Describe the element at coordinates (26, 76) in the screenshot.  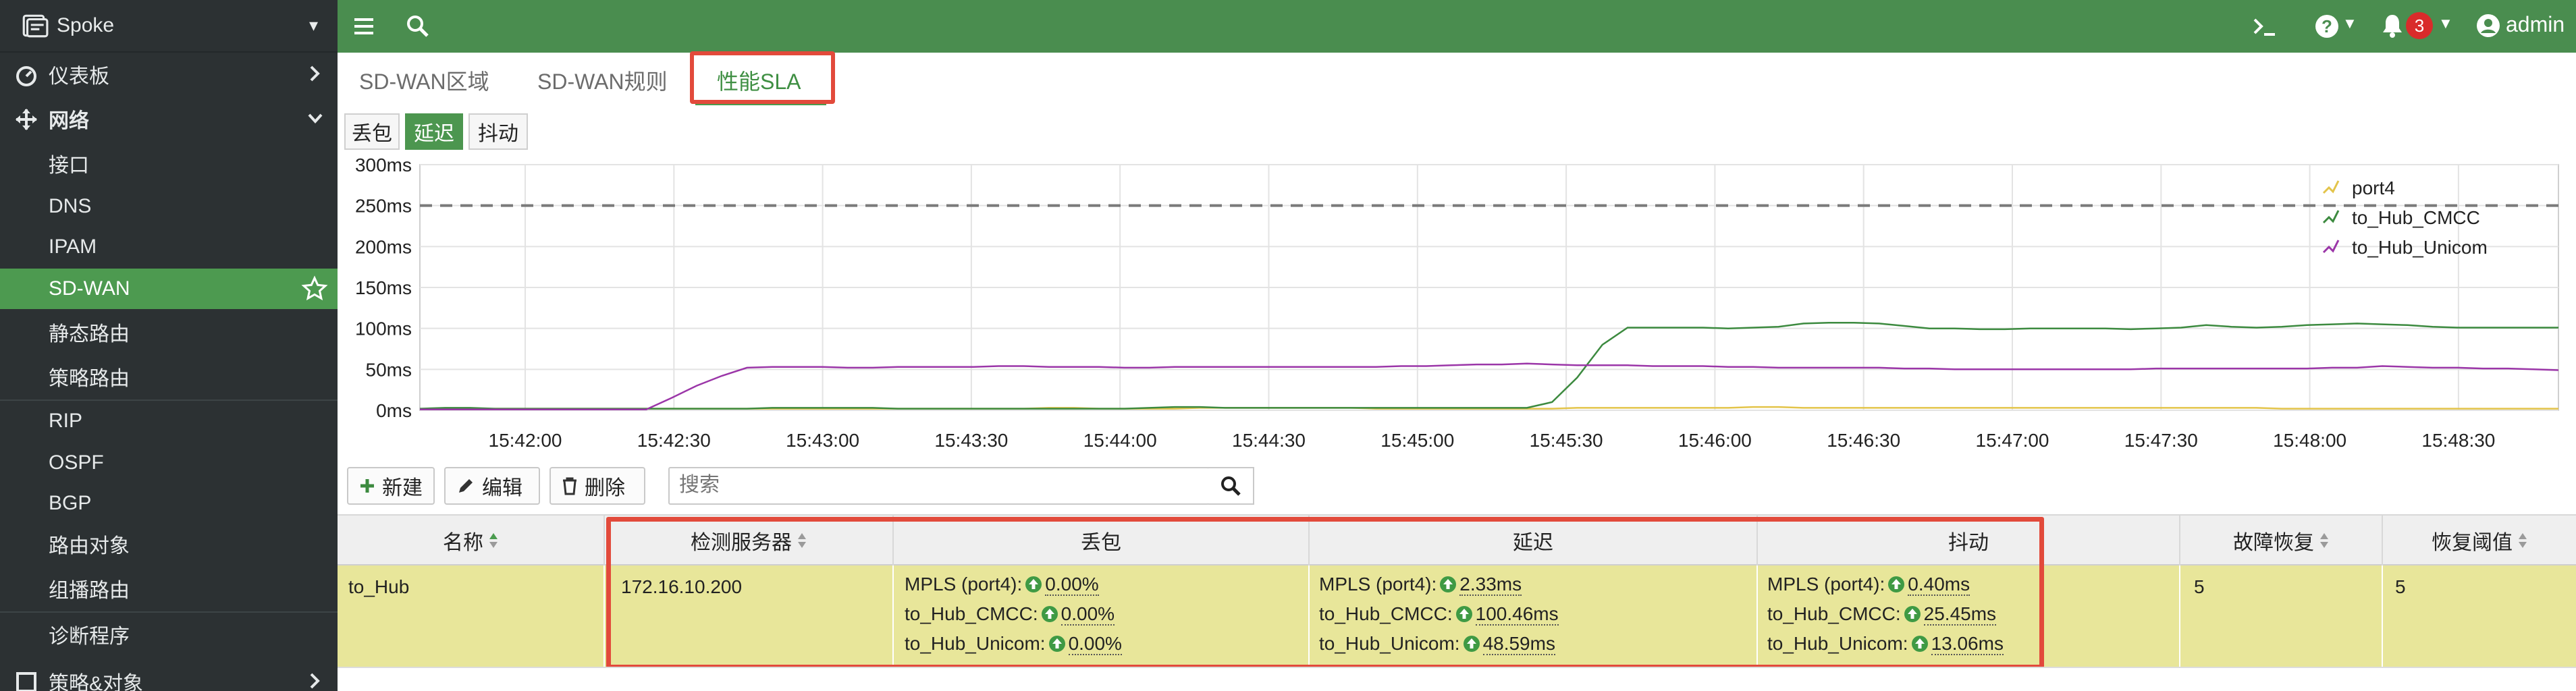
I see `dashboard-icon` at that location.